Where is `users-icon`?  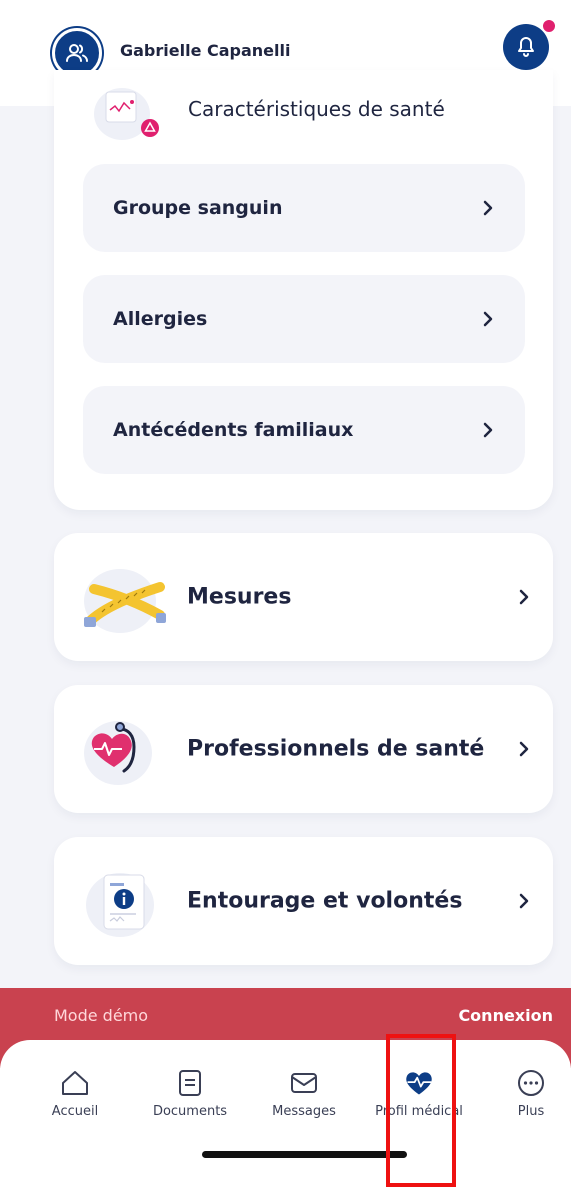
users-icon is located at coordinates (77, 53).